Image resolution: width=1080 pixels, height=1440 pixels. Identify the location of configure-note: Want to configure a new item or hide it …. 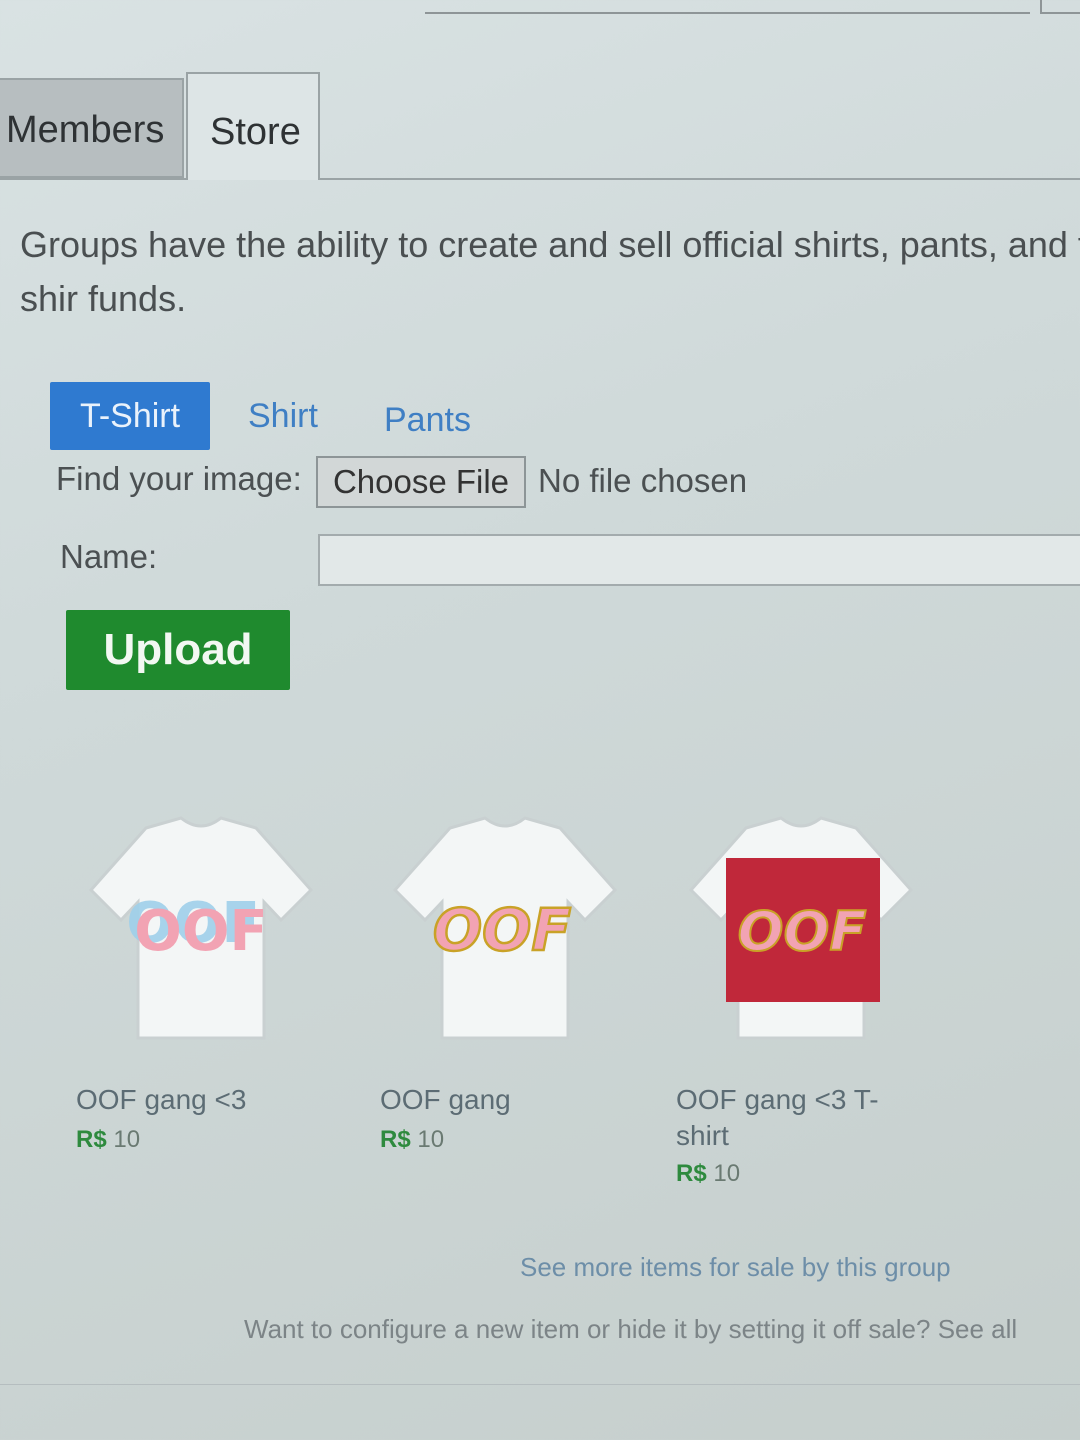
(631, 1329).